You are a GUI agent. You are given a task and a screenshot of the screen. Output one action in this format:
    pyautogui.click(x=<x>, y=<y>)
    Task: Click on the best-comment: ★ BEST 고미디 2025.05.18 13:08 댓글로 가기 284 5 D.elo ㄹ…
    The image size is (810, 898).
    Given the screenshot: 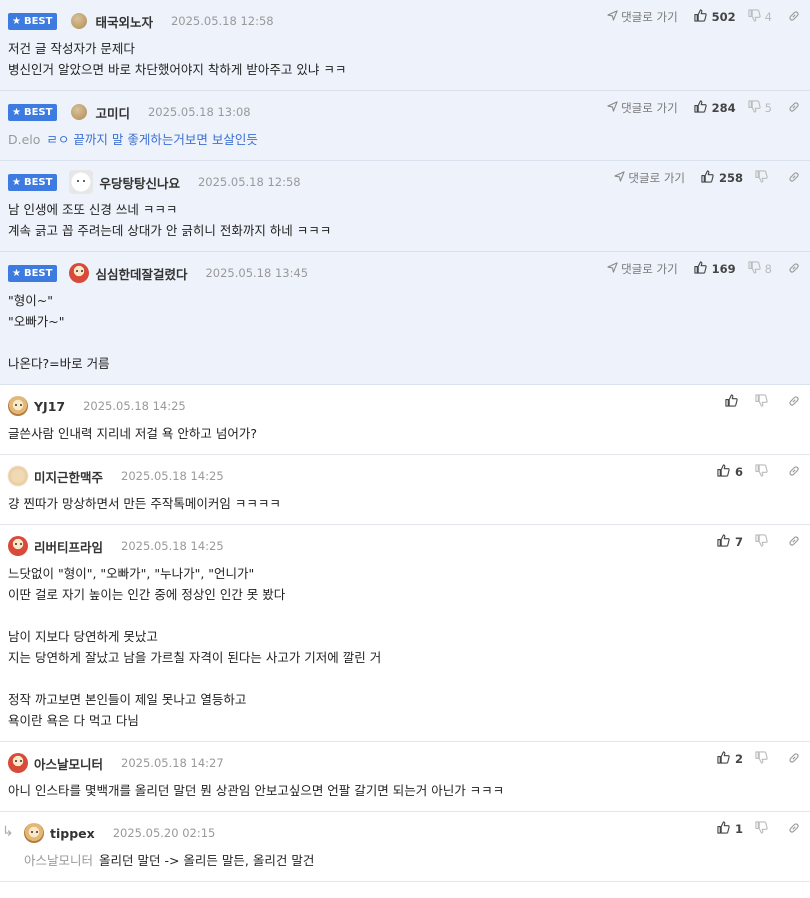 What is the action you would take?
    pyautogui.click(x=405, y=126)
    